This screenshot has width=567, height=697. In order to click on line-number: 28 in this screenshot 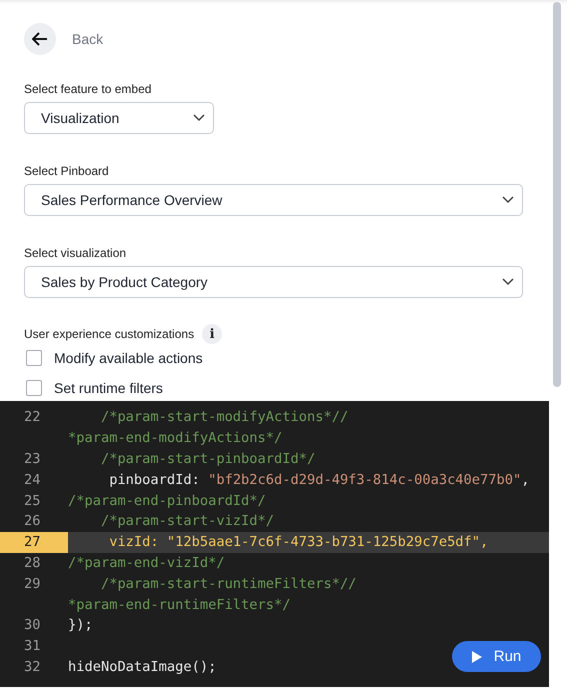, I will do `click(32, 563)`.